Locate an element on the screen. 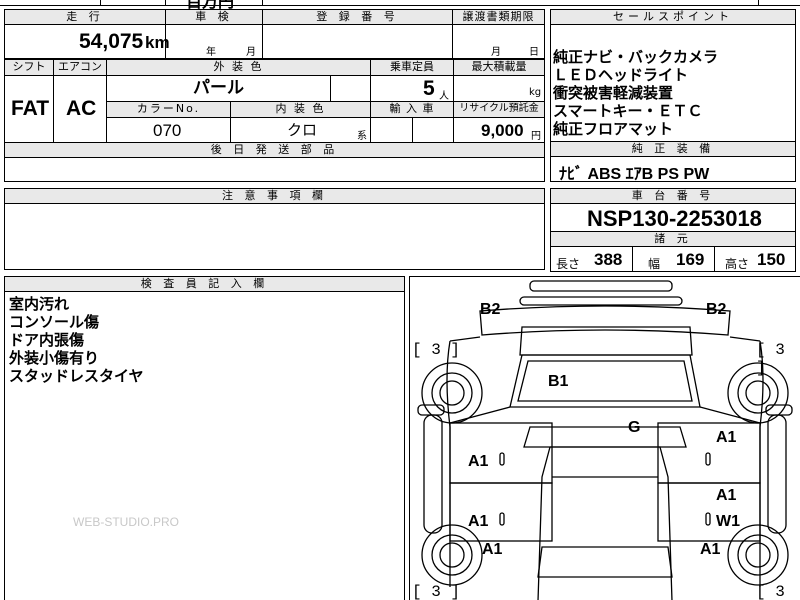  tire-depth-front-left: [ 3 ] is located at coordinates (436, 350).